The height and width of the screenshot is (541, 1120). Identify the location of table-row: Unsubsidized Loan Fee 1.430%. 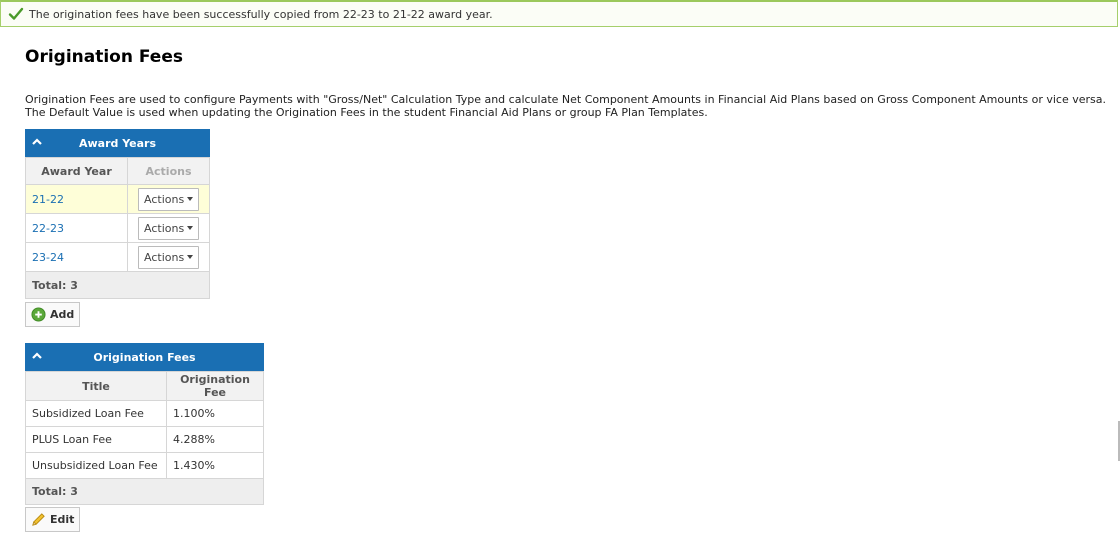
(144, 465).